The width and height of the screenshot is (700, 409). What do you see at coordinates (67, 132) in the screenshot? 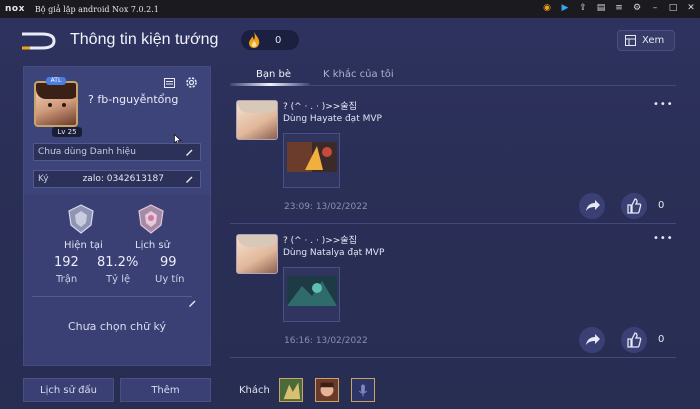
I see `level-tag: Lv 25` at bounding box center [67, 132].